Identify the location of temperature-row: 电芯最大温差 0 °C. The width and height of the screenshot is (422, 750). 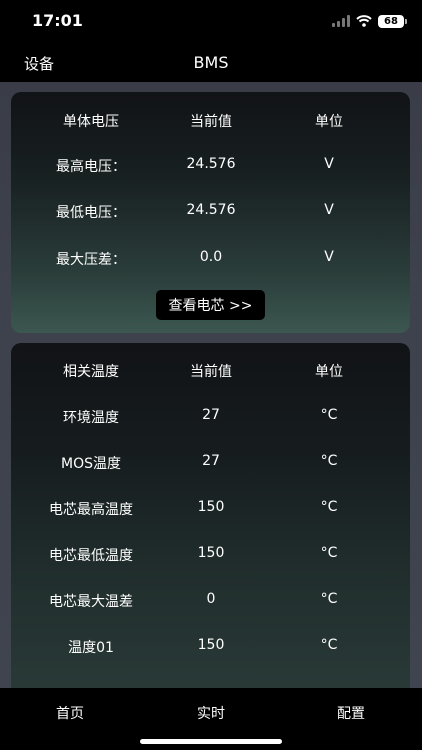
(210, 600).